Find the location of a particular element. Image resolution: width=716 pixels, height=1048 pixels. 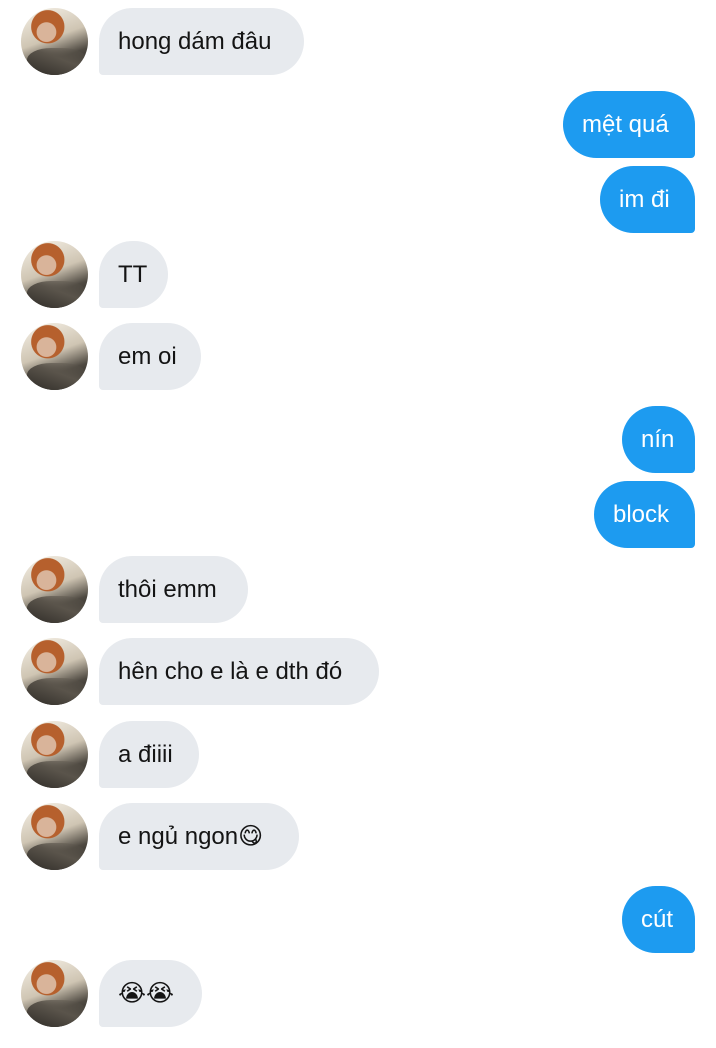

message-bubble-outgoing: im đi is located at coordinates (647, 199).